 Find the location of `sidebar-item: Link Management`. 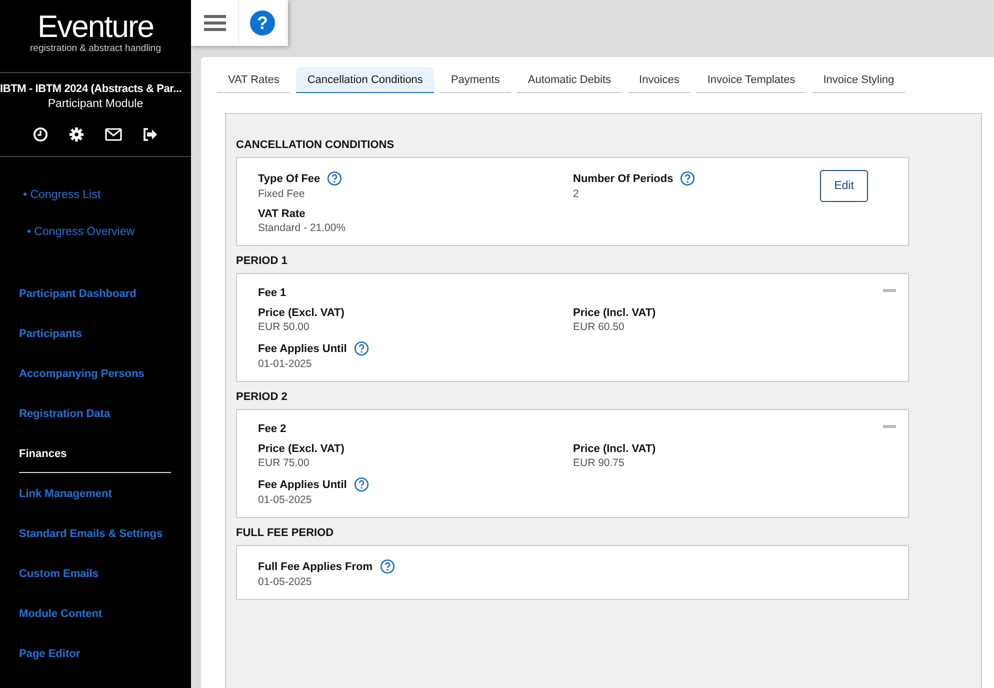

sidebar-item: Link Management is located at coordinates (95, 498).